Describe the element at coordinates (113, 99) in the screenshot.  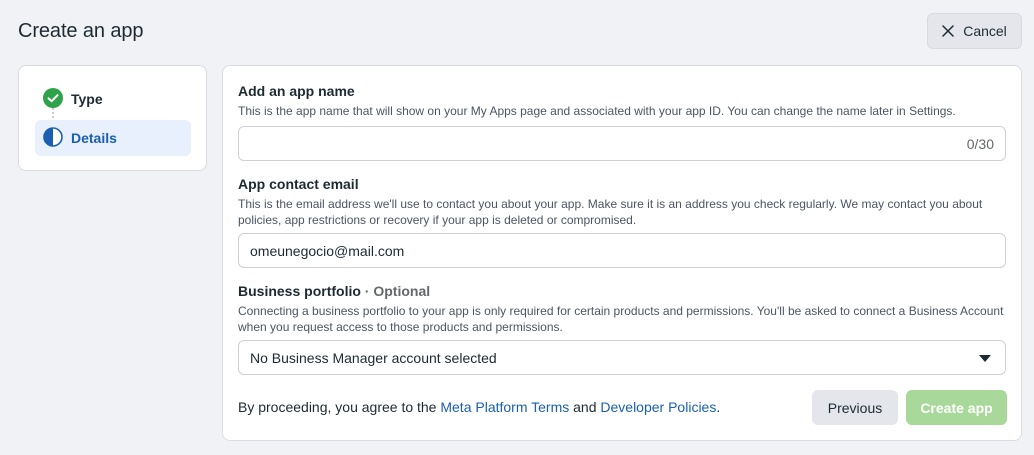
I see `step-type: Type` at that location.